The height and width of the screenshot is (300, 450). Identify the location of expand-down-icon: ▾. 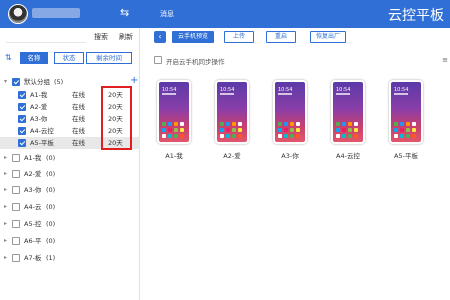
(5, 82).